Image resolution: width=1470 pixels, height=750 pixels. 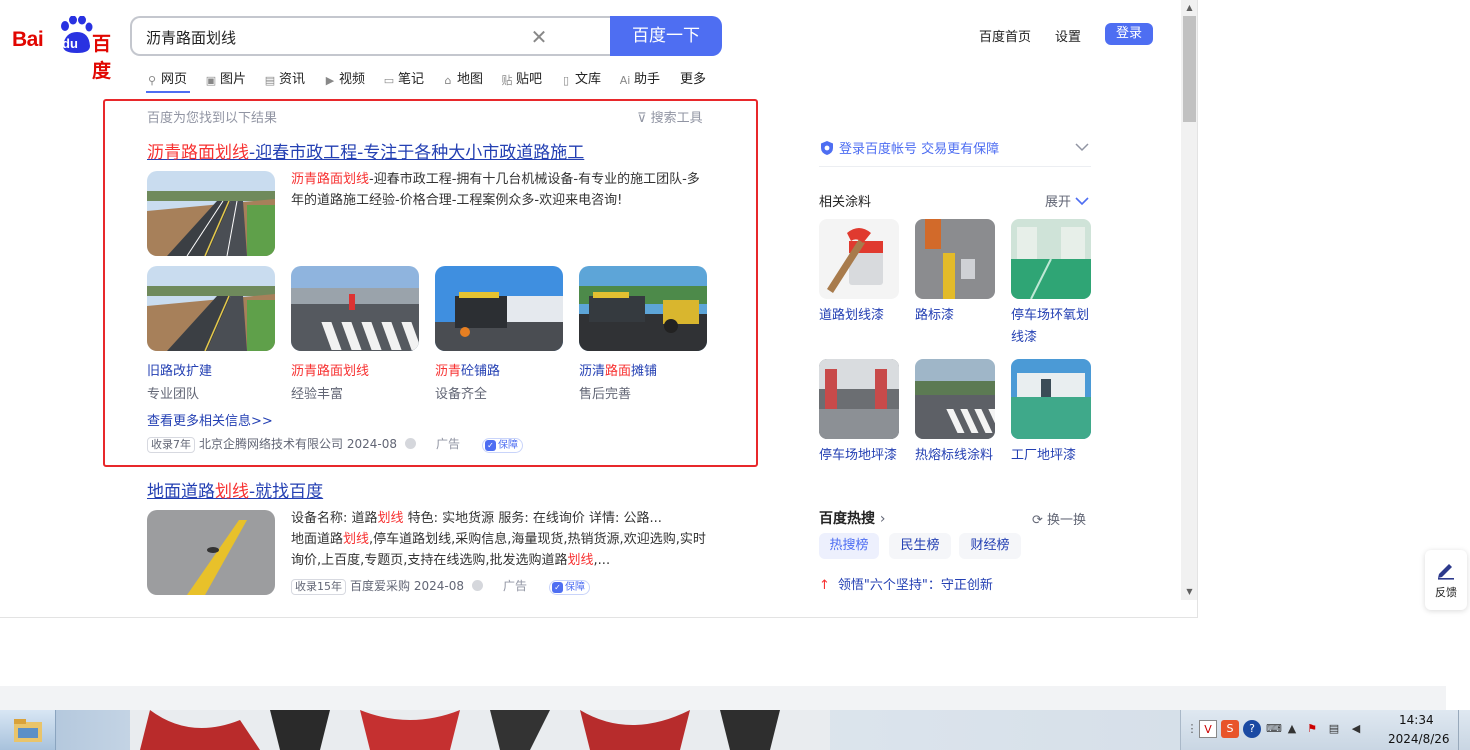 What do you see at coordinates (990, 546) in the screenshot?
I see `hot-tab-finance: 财经榜` at bounding box center [990, 546].